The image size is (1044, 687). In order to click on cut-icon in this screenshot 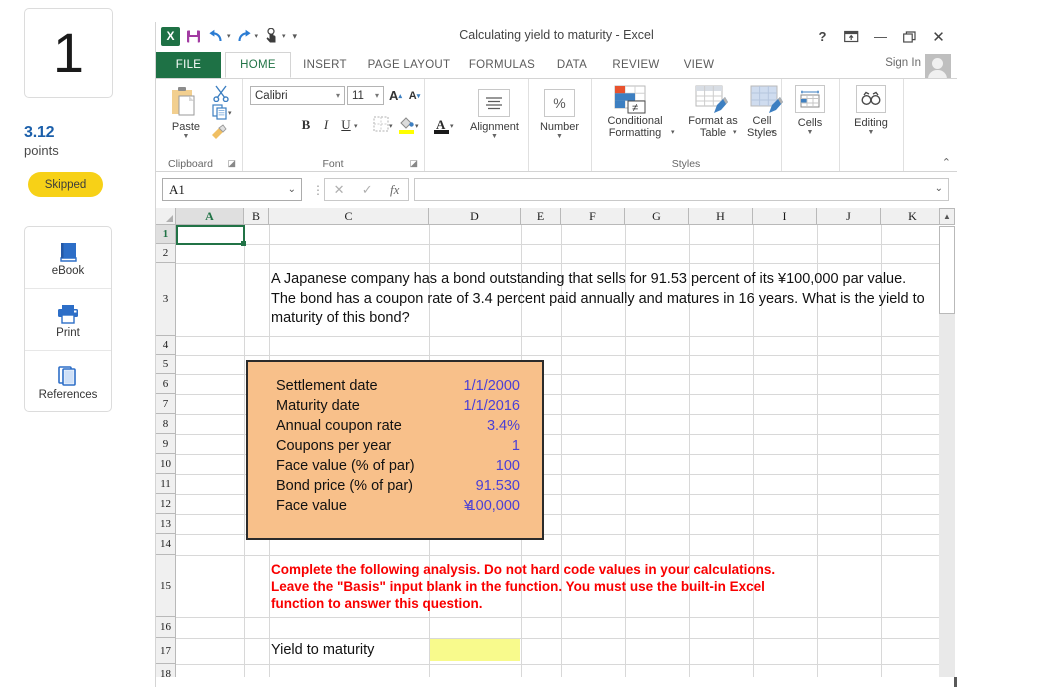, I will do `click(221, 93)`.